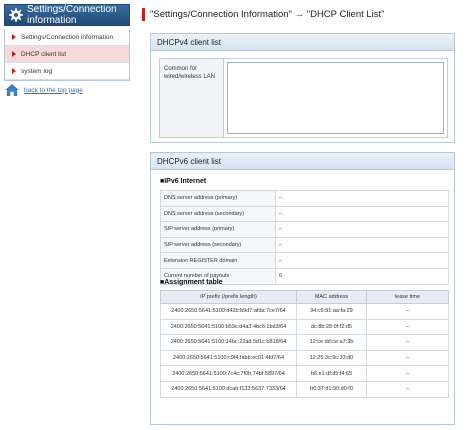 Image resolution: width=474 pixels, height=430 pixels. Describe the element at coordinates (407, 297) in the screenshot. I see `column-header-lease: lease time` at that location.